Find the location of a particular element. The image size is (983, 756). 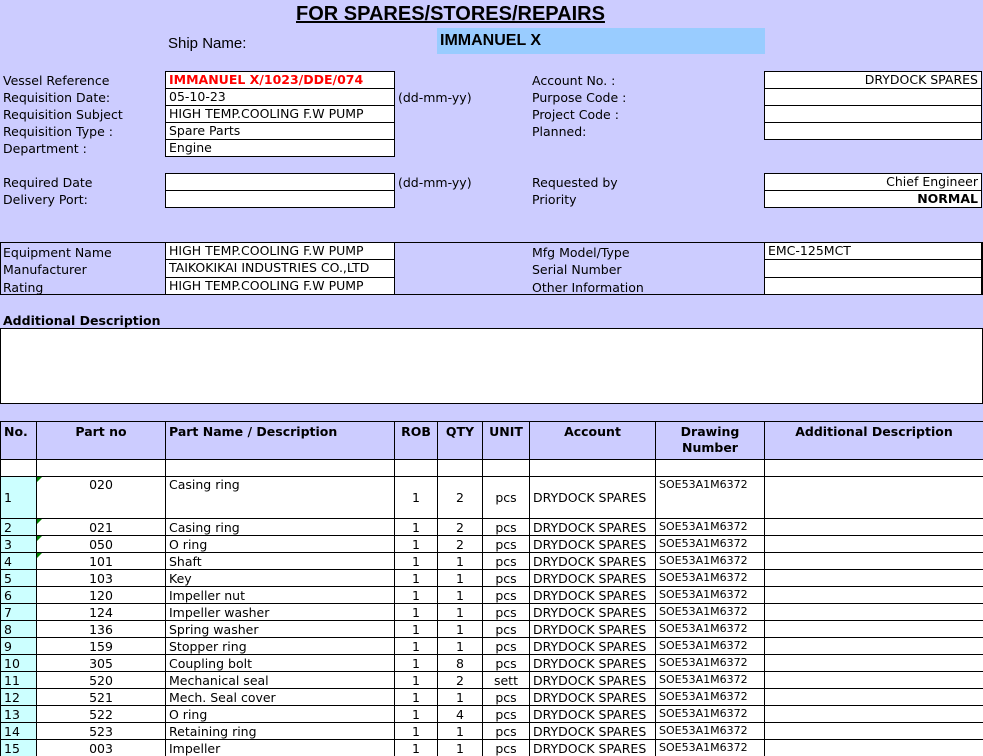

part-no-cell: 522 is located at coordinates (101, 714).